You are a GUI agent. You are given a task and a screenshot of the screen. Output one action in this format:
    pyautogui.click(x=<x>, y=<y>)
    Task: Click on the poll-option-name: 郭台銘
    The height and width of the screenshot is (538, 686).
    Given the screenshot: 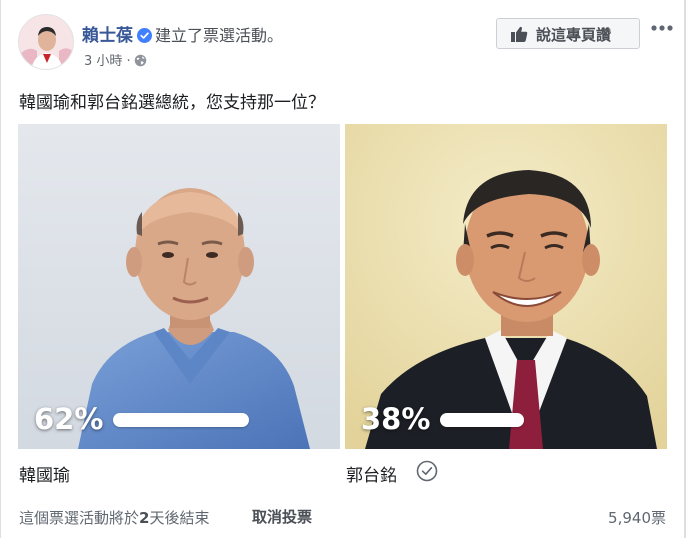 What is the action you would take?
    pyautogui.click(x=371, y=473)
    